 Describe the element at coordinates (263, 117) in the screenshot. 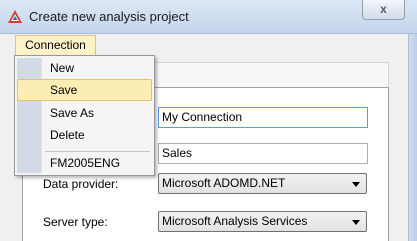

I see `connection-name-field: My Connection` at that location.